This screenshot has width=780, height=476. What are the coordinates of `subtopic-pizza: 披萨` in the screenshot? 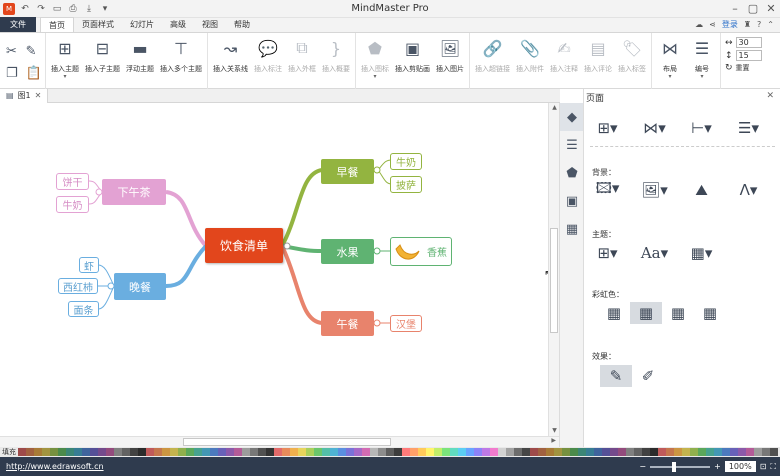 It's located at (406, 184).